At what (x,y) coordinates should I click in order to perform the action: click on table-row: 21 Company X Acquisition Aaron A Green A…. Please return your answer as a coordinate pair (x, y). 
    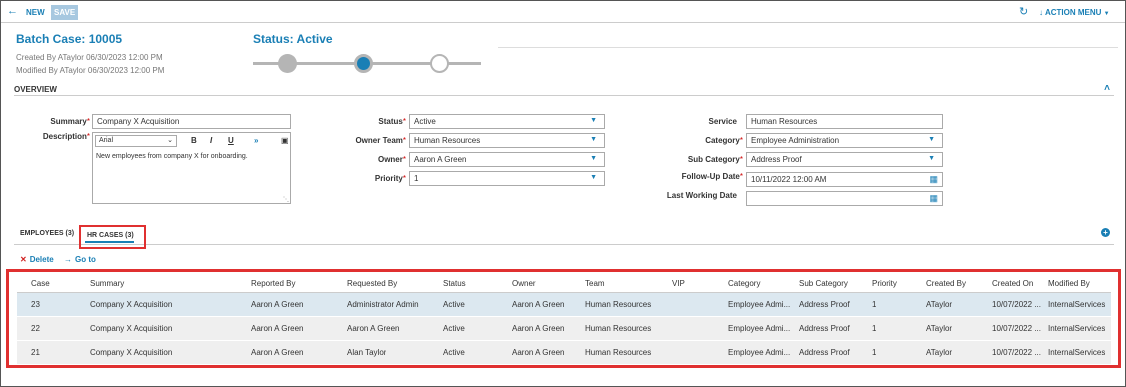
    Looking at the image, I should click on (564, 352).